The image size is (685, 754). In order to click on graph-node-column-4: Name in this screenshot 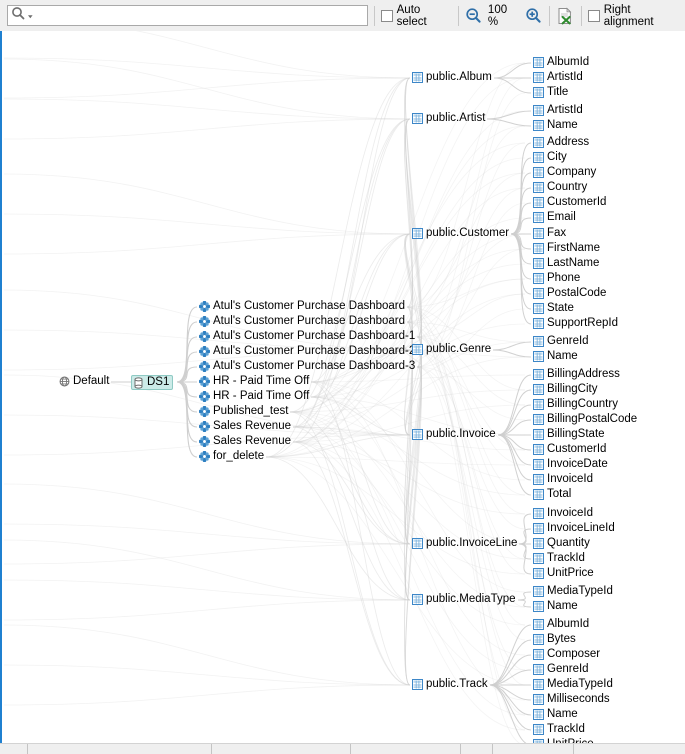, I will do `click(555, 125)`.